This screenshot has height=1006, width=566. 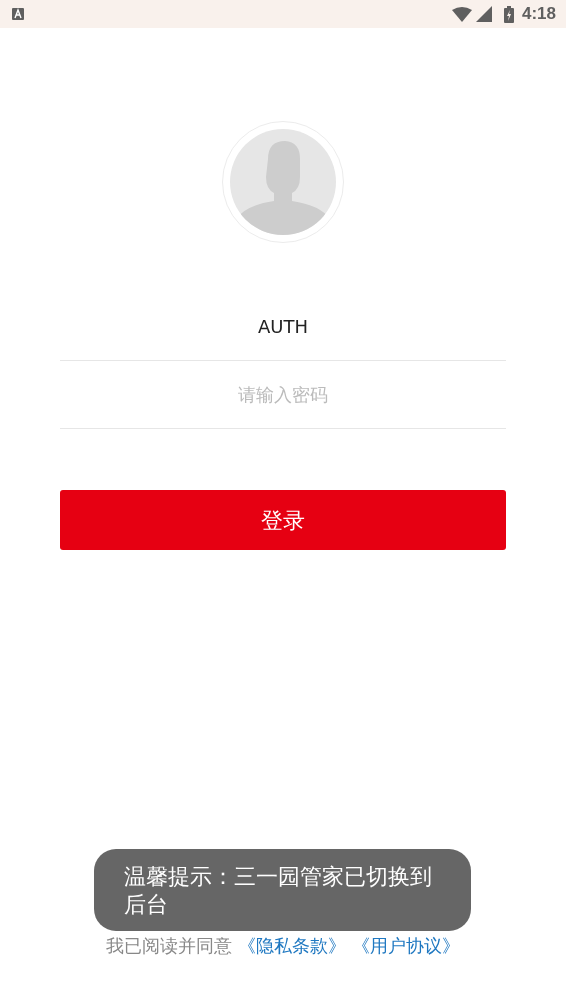 What do you see at coordinates (538, 14) in the screenshot?
I see `status-time: 4:18` at bounding box center [538, 14].